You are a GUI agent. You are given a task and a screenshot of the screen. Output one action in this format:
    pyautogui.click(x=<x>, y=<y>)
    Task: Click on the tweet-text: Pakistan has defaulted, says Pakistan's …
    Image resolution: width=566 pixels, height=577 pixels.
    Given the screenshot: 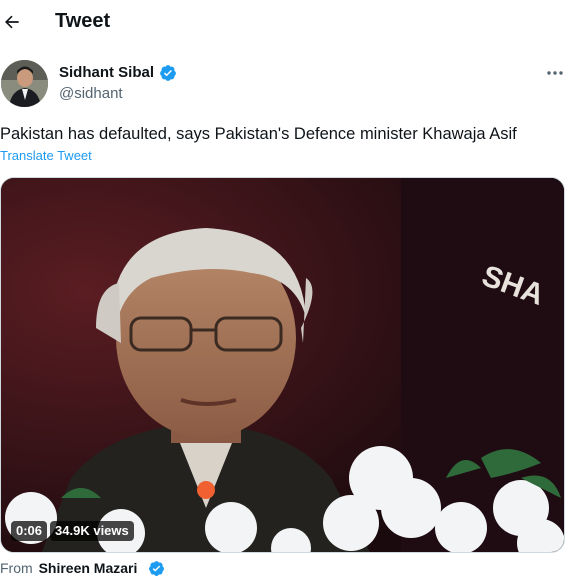 What is the action you would take?
    pyautogui.click(x=258, y=134)
    